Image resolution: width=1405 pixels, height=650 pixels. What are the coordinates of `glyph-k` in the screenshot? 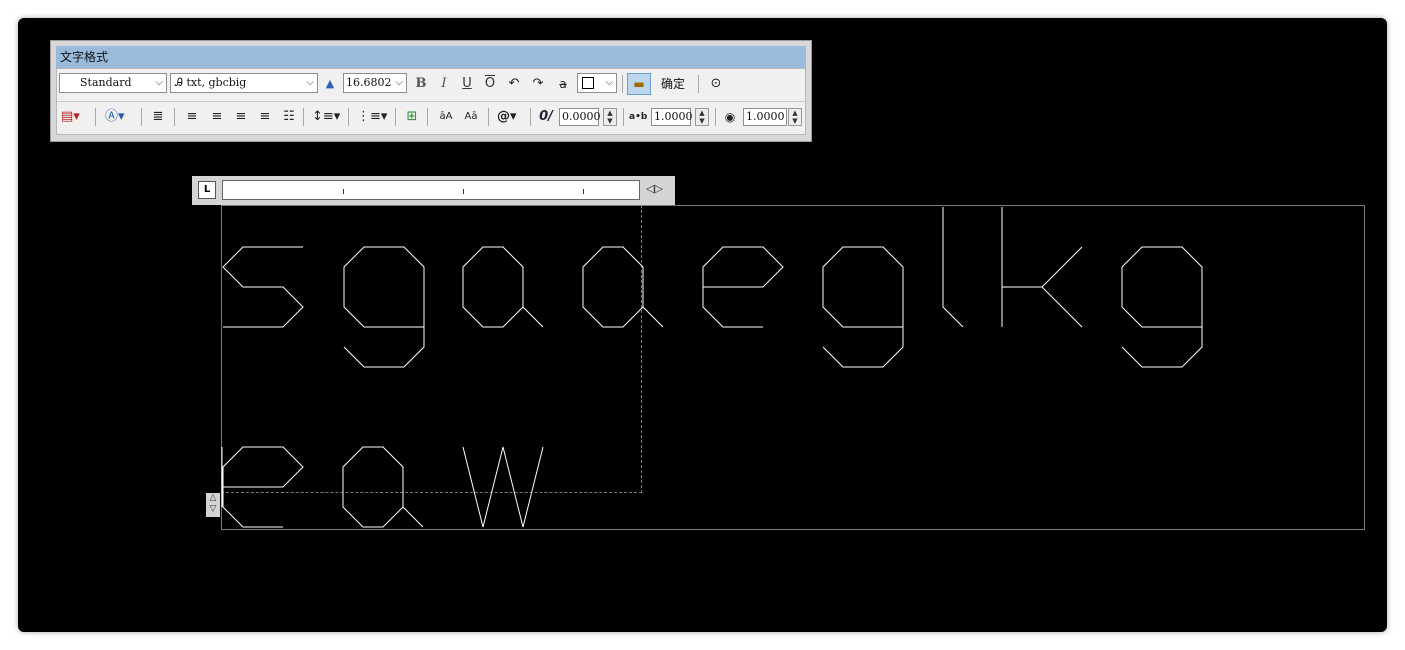 It's located at (1042, 267).